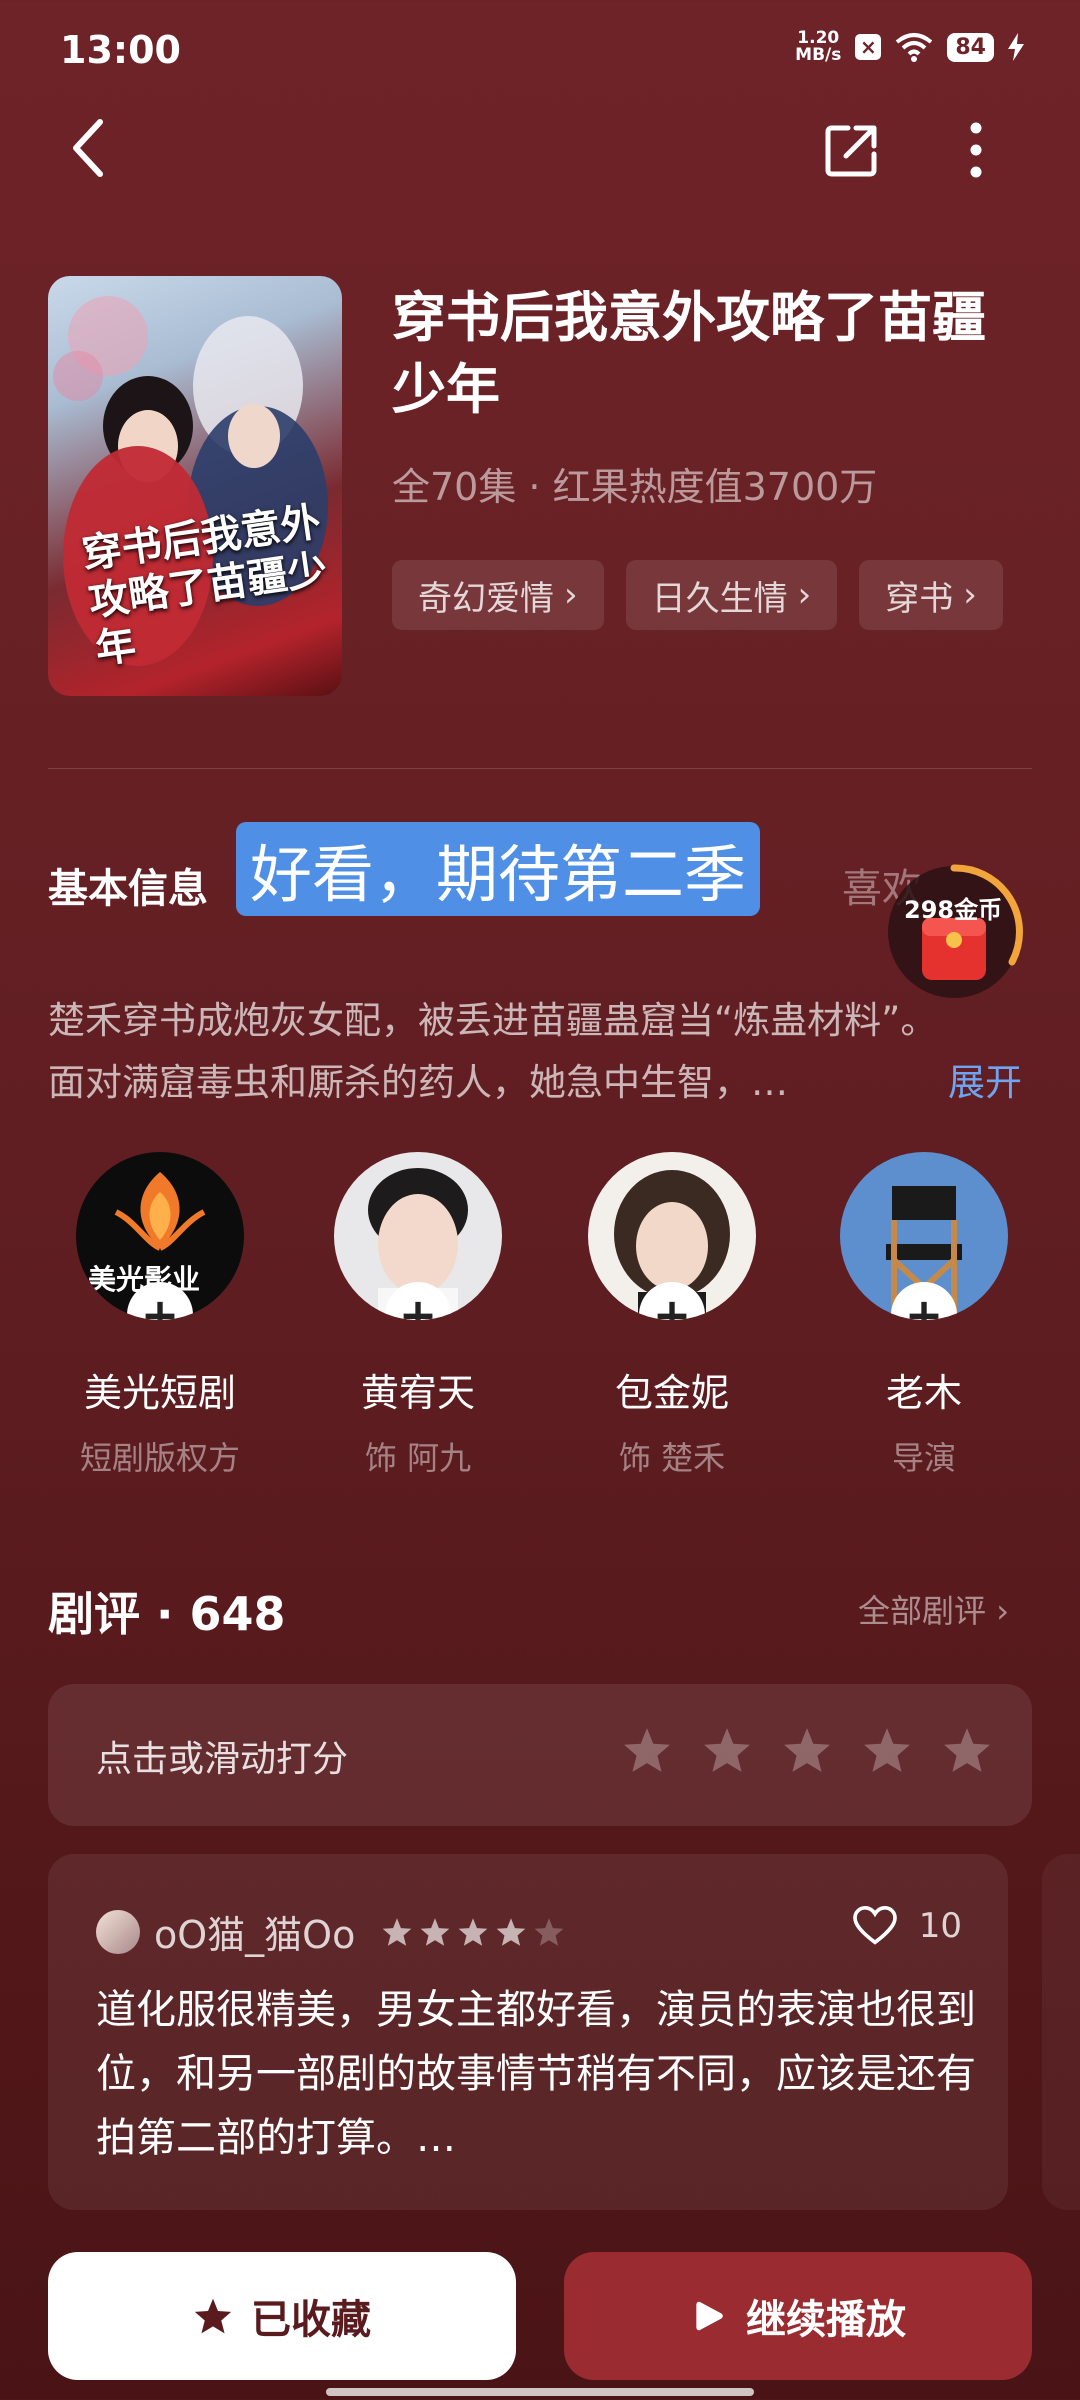  I want to click on review-rating-stars, so click(473, 1932).